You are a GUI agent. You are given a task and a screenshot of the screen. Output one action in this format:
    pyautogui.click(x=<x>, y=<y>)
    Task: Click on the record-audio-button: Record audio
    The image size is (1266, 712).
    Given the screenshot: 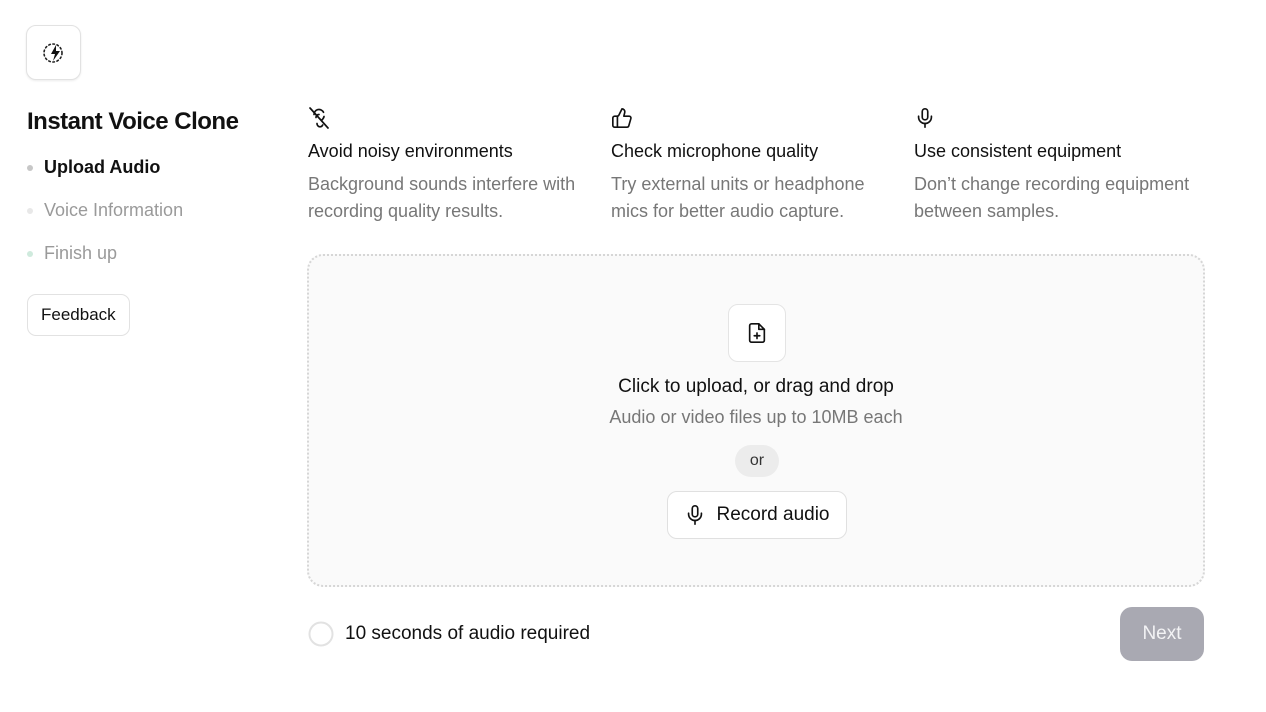 What is the action you would take?
    pyautogui.click(x=757, y=515)
    